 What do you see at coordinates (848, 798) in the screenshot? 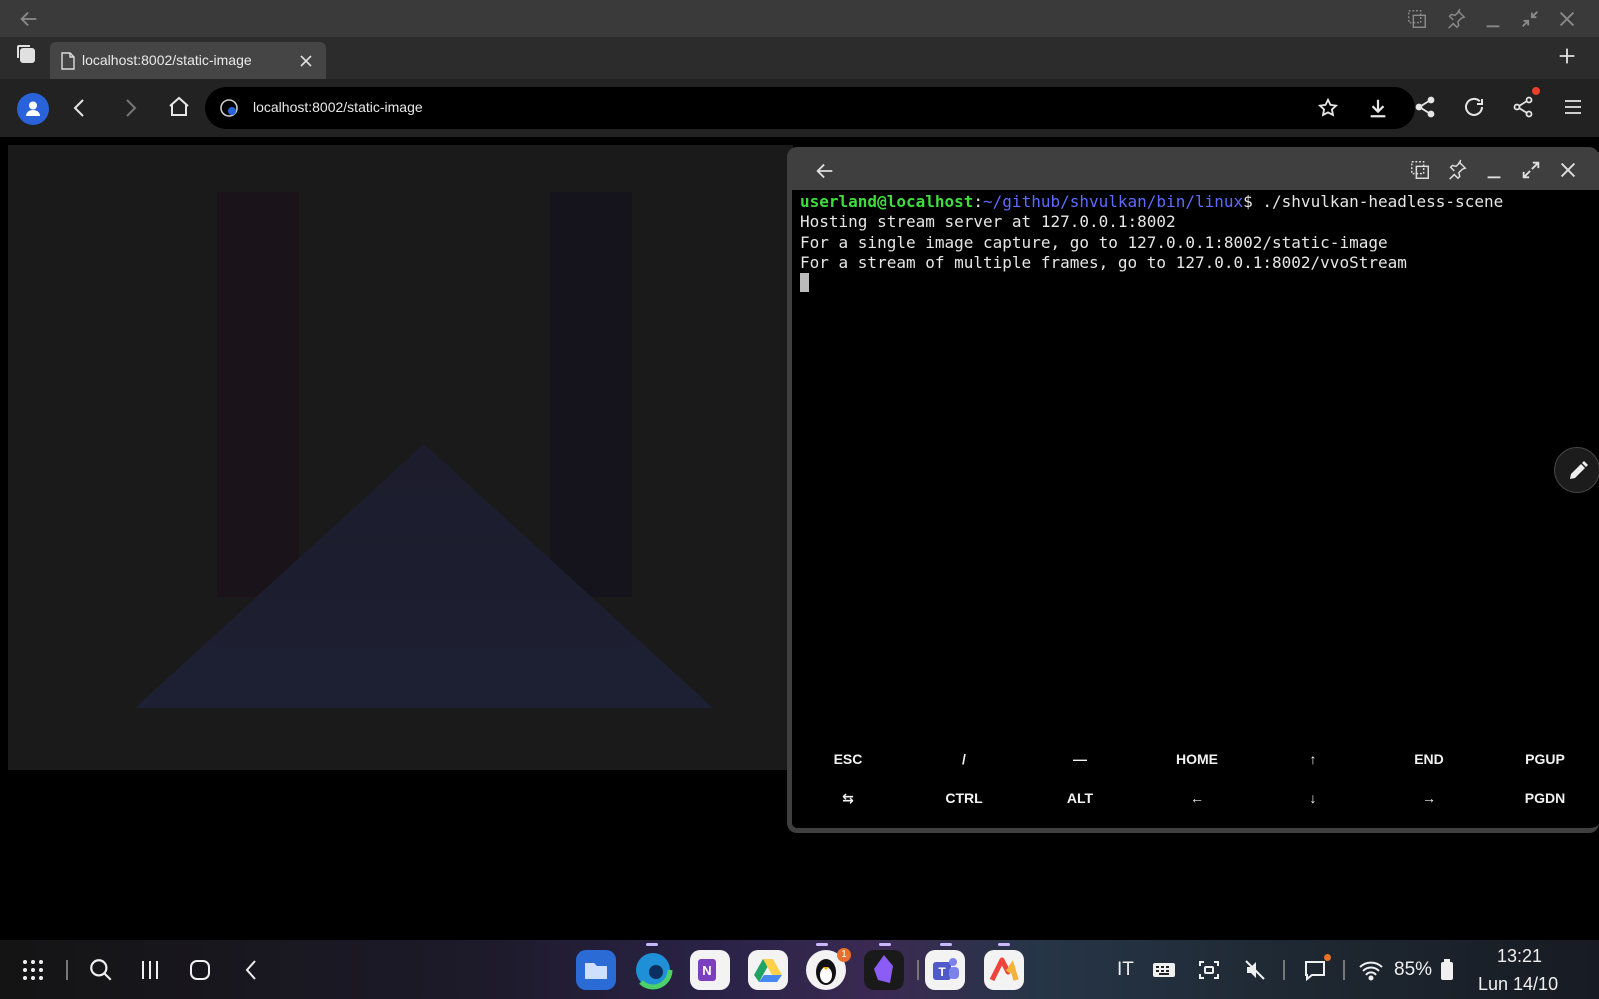
I see `key-tab: ⇆` at bounding box center [848, 798].